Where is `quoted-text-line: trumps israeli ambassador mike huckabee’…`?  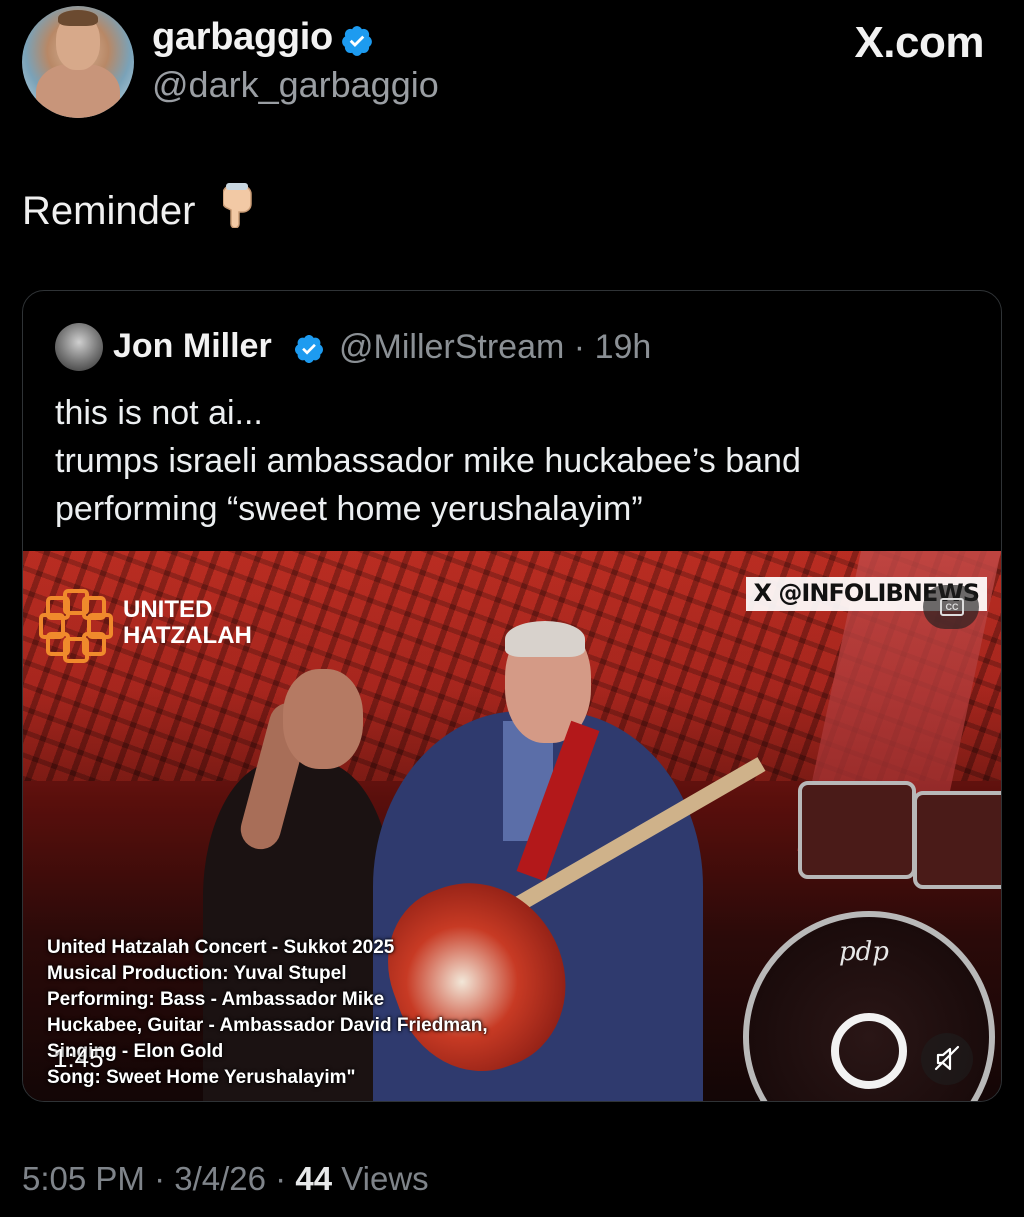
quoted-text-line: trumps israeli ambassador mike huckabee’… is located at coordinates (428, 461).